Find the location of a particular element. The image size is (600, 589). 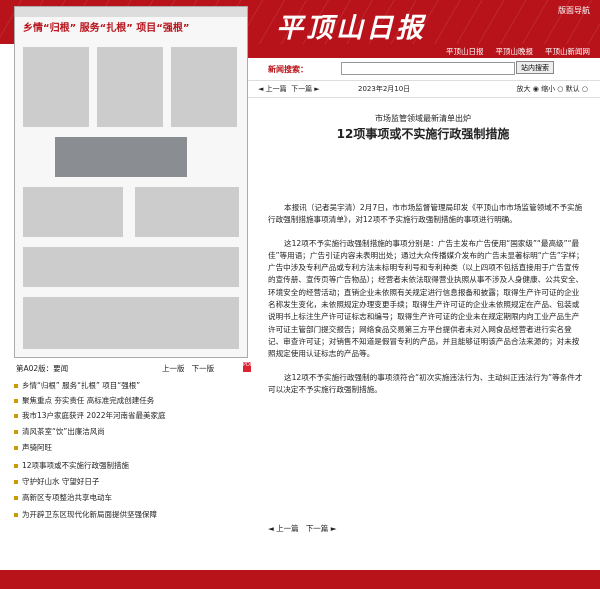

article-subtitle: 市场监管领域最新清单出炉 is located at coordinates (423, 118).